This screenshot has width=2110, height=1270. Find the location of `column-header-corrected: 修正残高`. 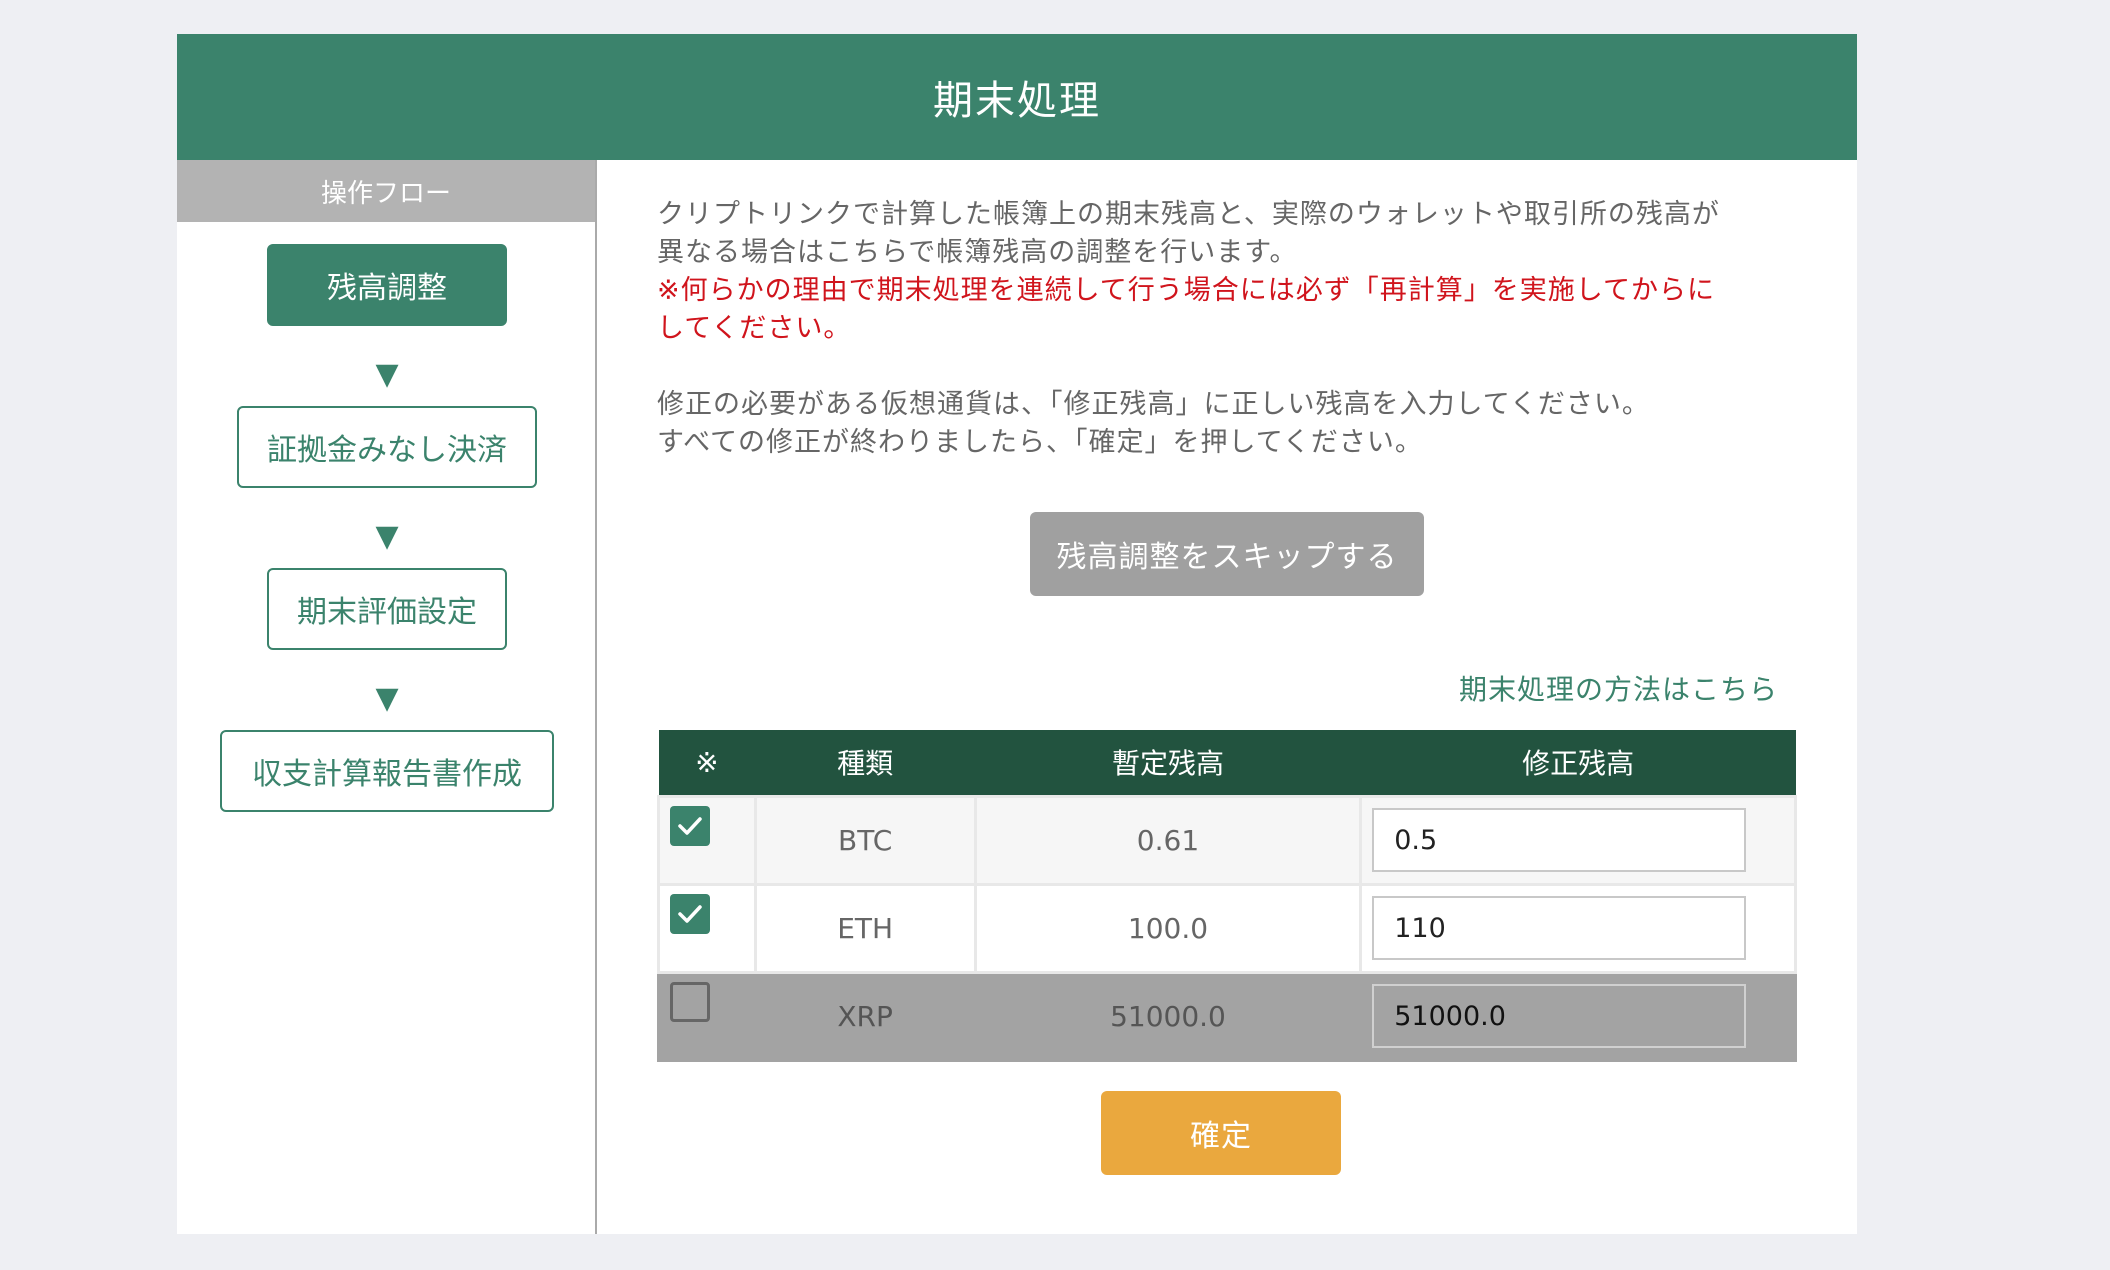

column-header-corrected: 修正残高 is located at coordinates (1578, 763).